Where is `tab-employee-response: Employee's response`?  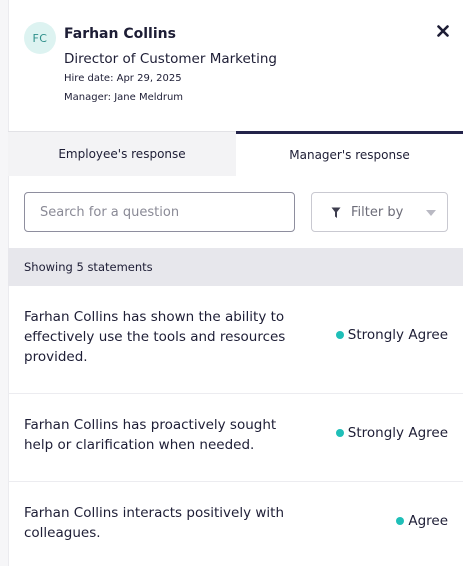 tab-employee-response: Employee's response is located at coordinates (122, 153).